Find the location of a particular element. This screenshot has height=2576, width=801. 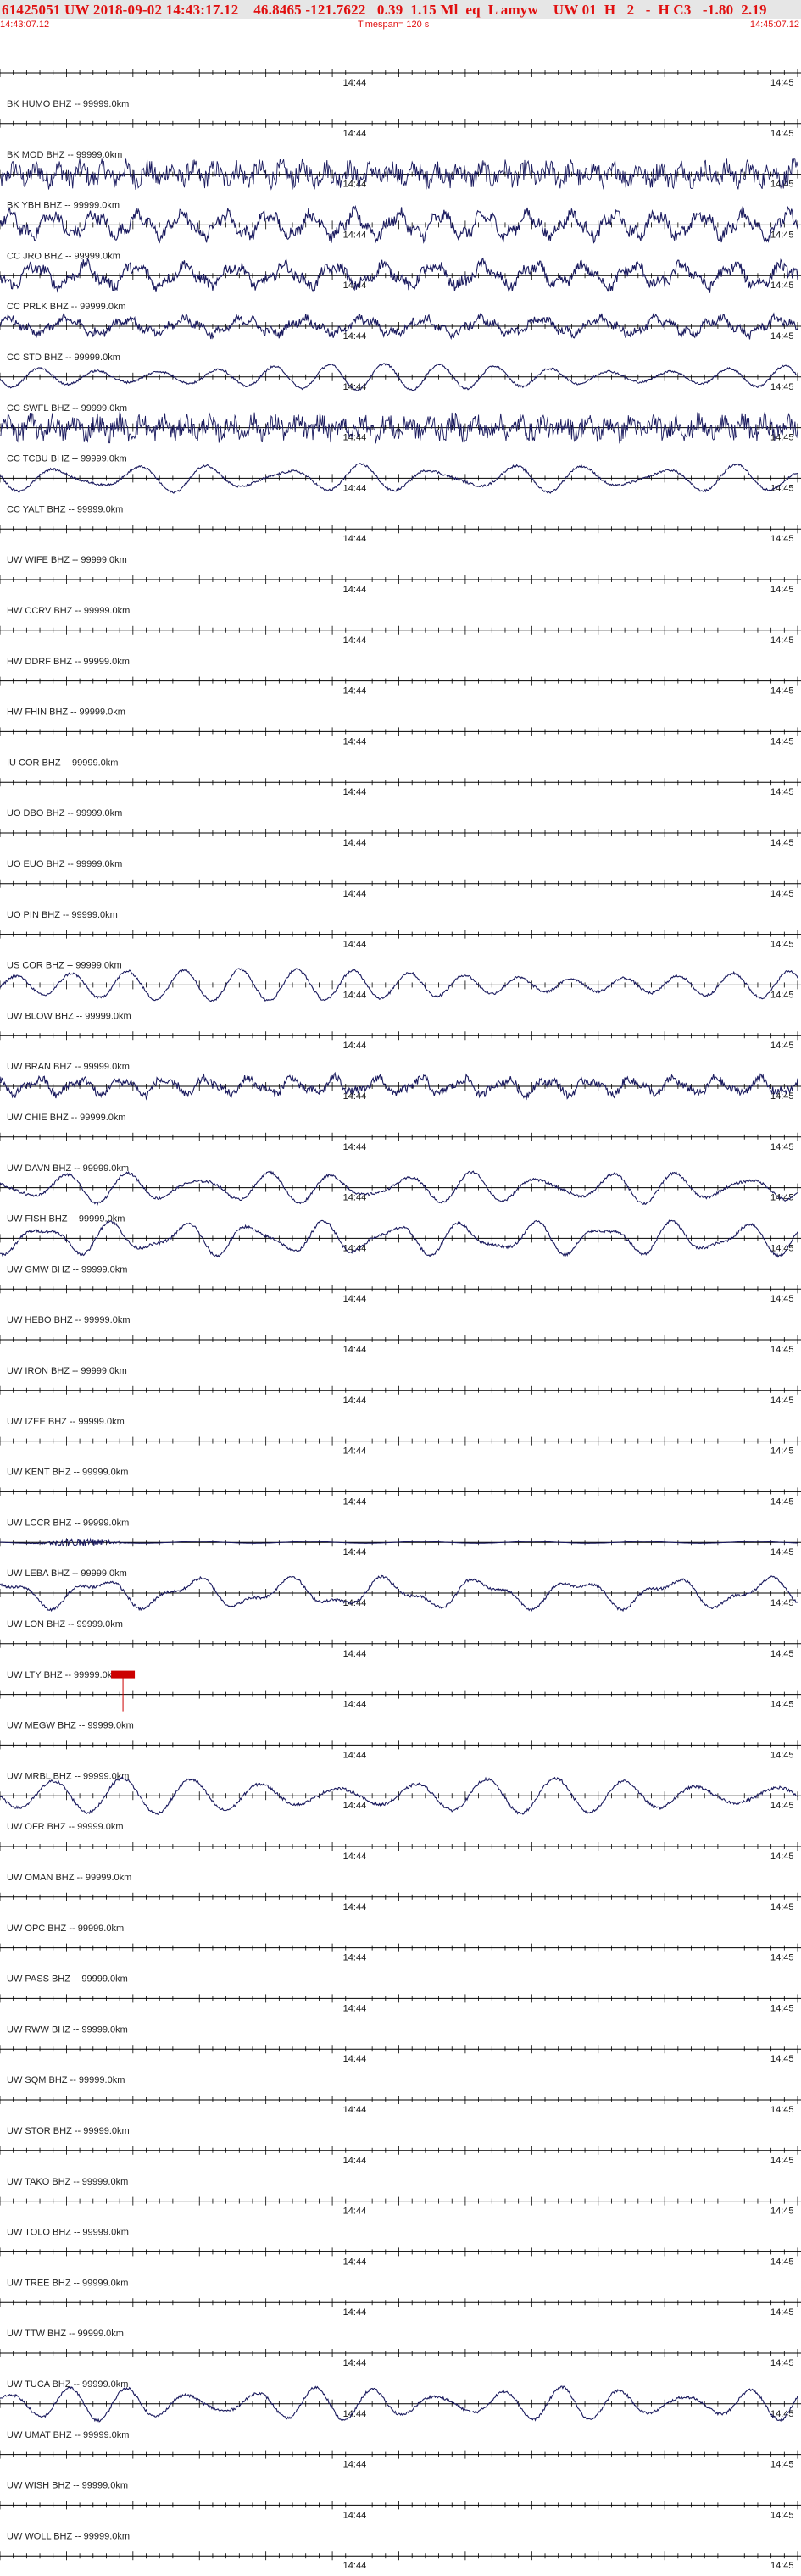

channel-label: UW WIFE BHZ -- 99999.0km is located at coordinates (67, 560).